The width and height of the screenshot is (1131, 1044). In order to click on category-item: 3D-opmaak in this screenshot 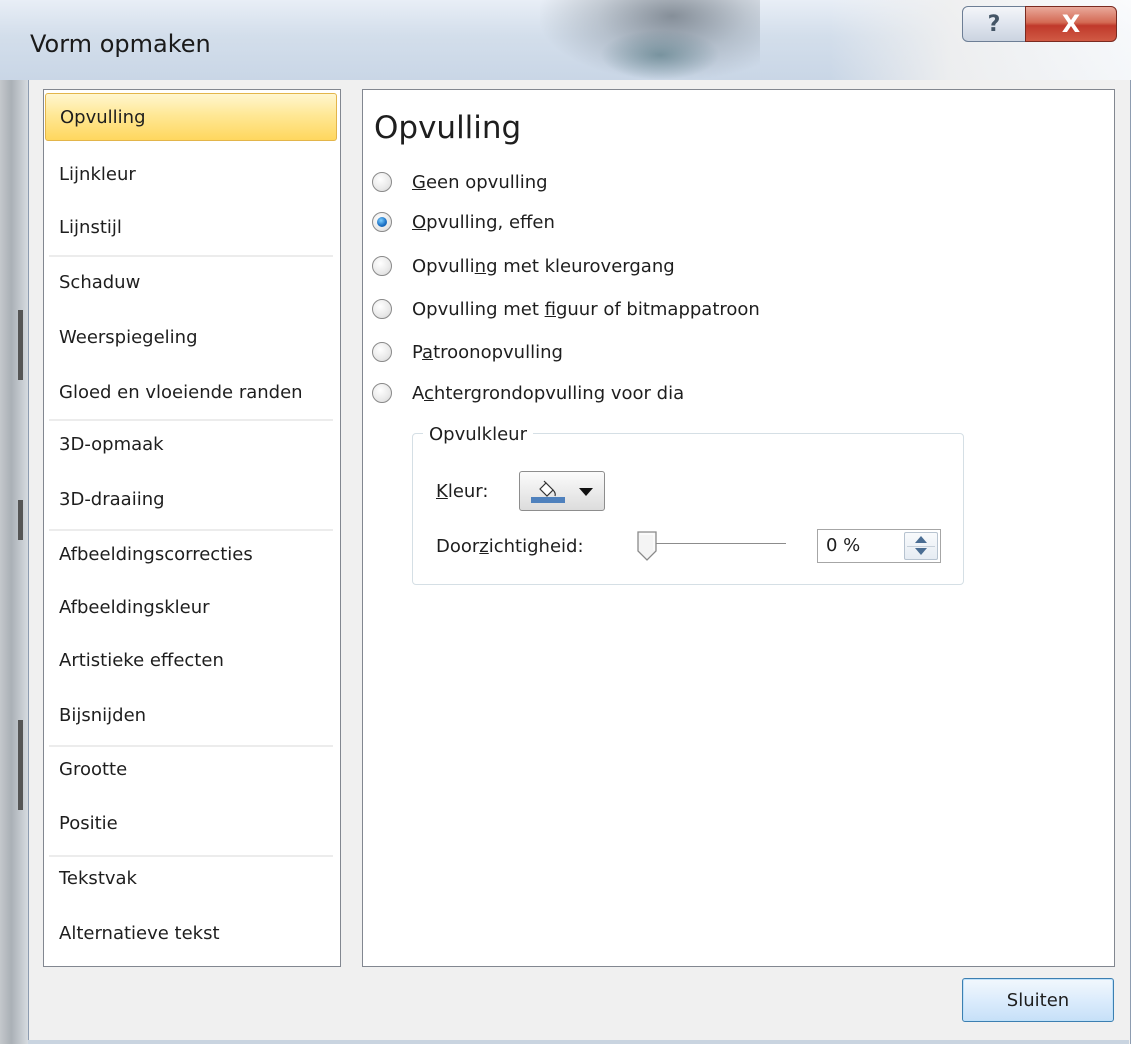, I will do `click(191, 445)`.